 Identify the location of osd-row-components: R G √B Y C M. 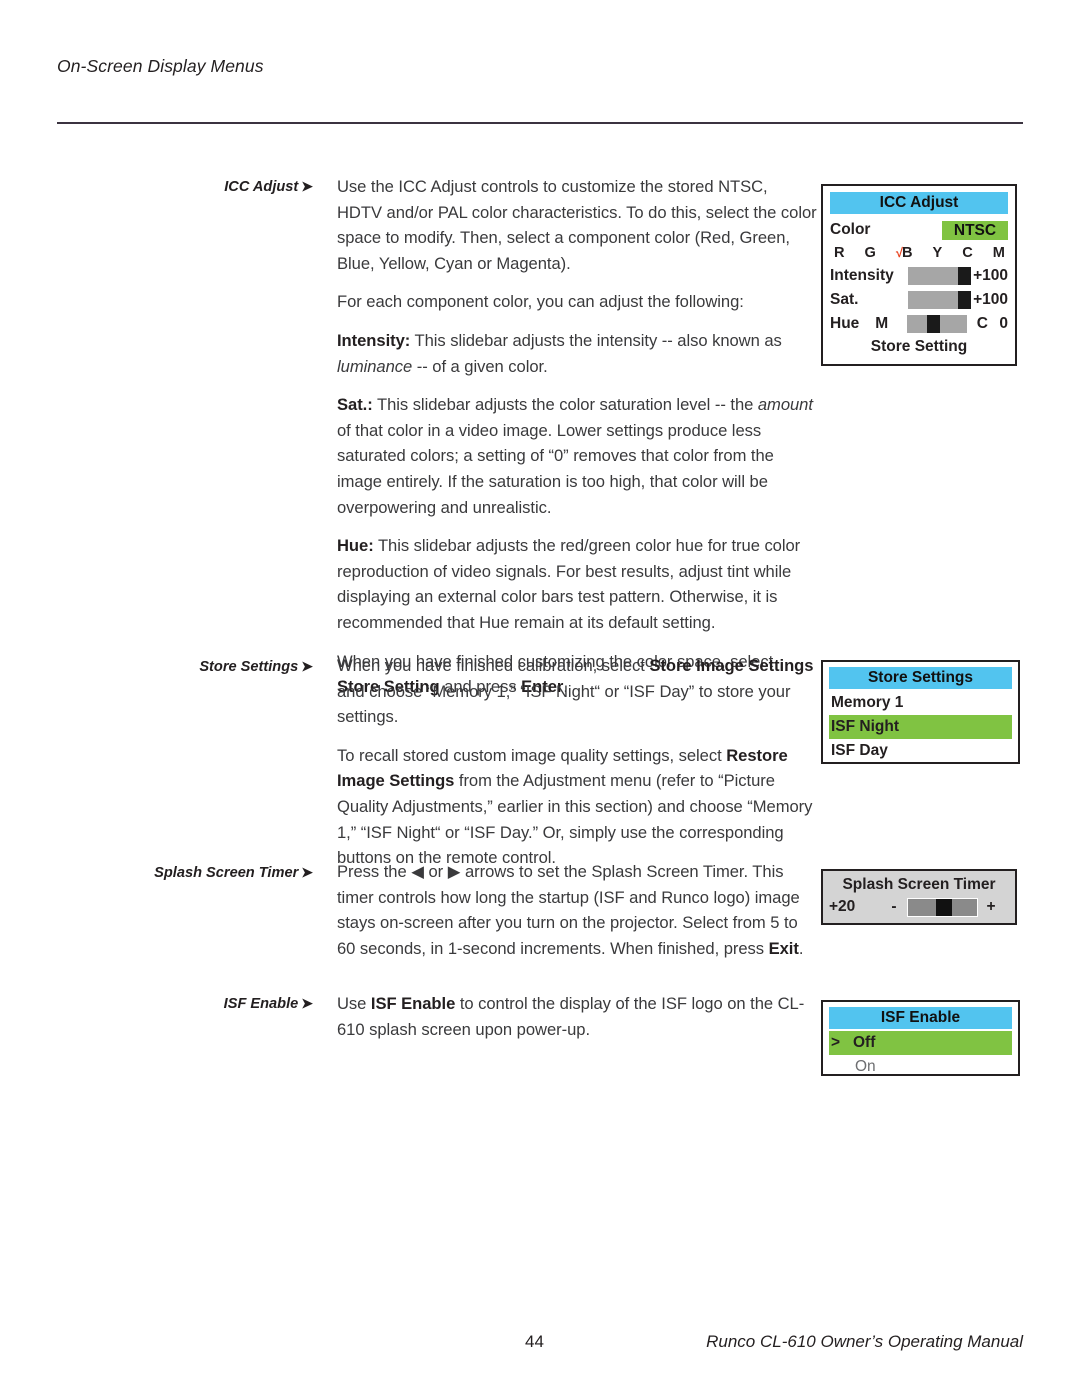
(919, 253).